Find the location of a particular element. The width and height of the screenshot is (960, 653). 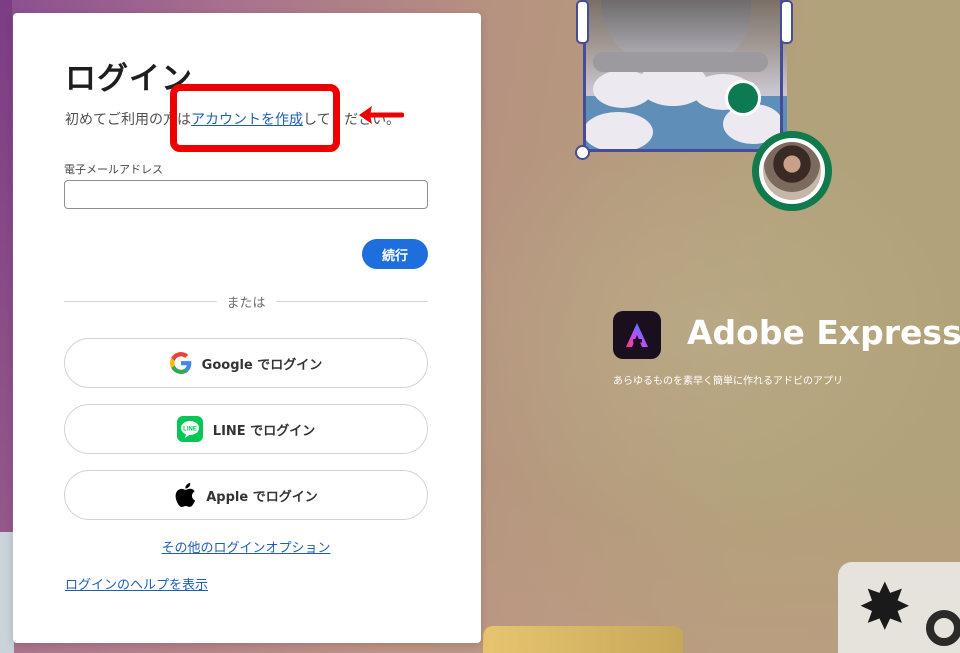

line-login-label: LINE でログイン is located at coordinates (264, 431).